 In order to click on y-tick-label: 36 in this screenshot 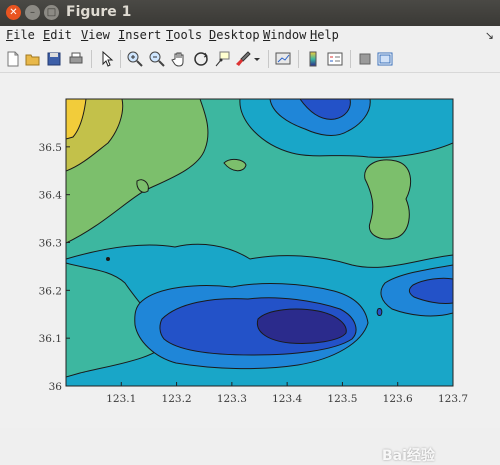, I will do `click(56, 387)`.